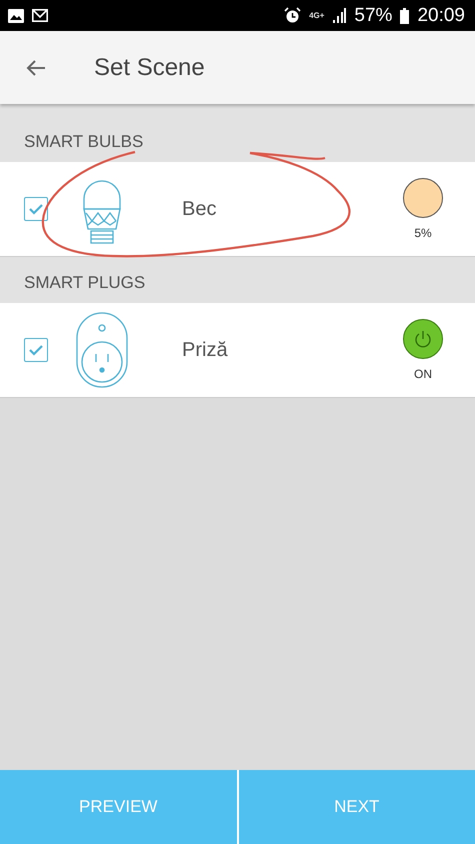 The height and width of the screenshot is (844, 475). What do you see at coordinates (237, 350) in the screenshot?
I see `device-row: Priză ON` at bounding box center [237, 350].